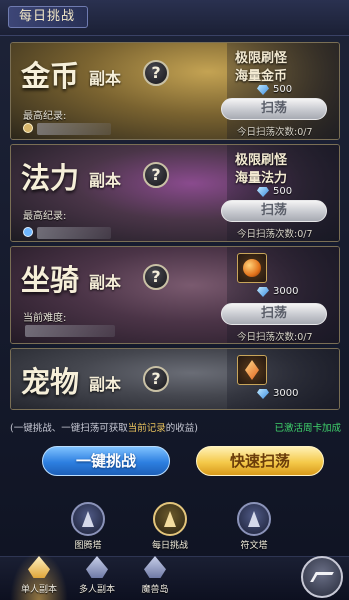 Image resolution: width=349 pixels, height=600 pixels. What do you see at coordinates (106, 461) in the screenshot?
I see `one-click-challenge-button: 一键挑战` at bounding box center [106, 461].